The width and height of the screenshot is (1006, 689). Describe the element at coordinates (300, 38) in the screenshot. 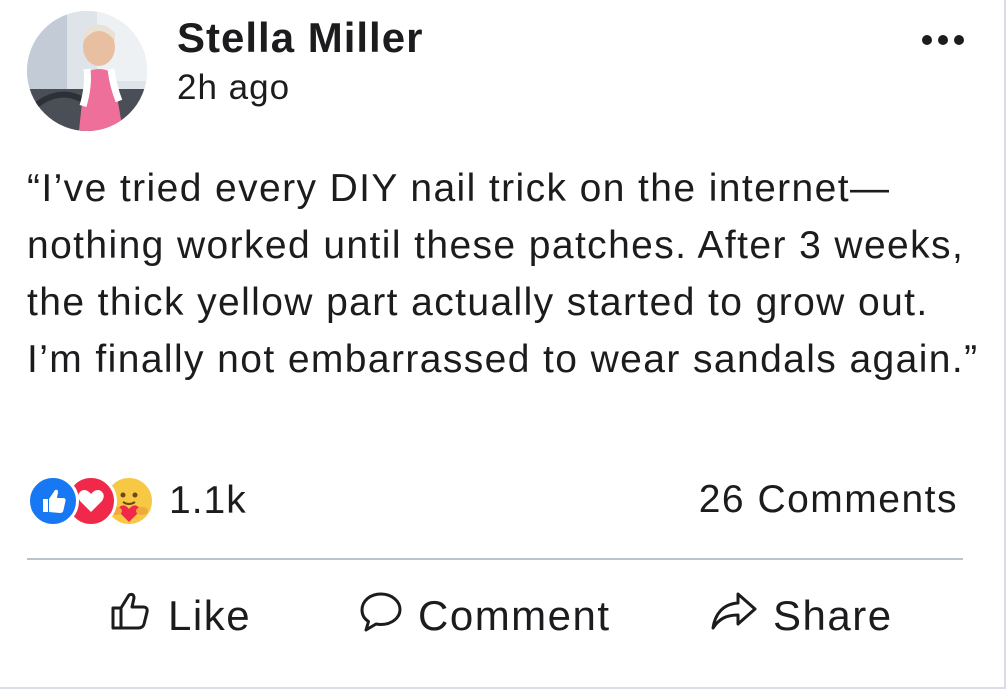

I see `author-name: Stella Miller` at that location.